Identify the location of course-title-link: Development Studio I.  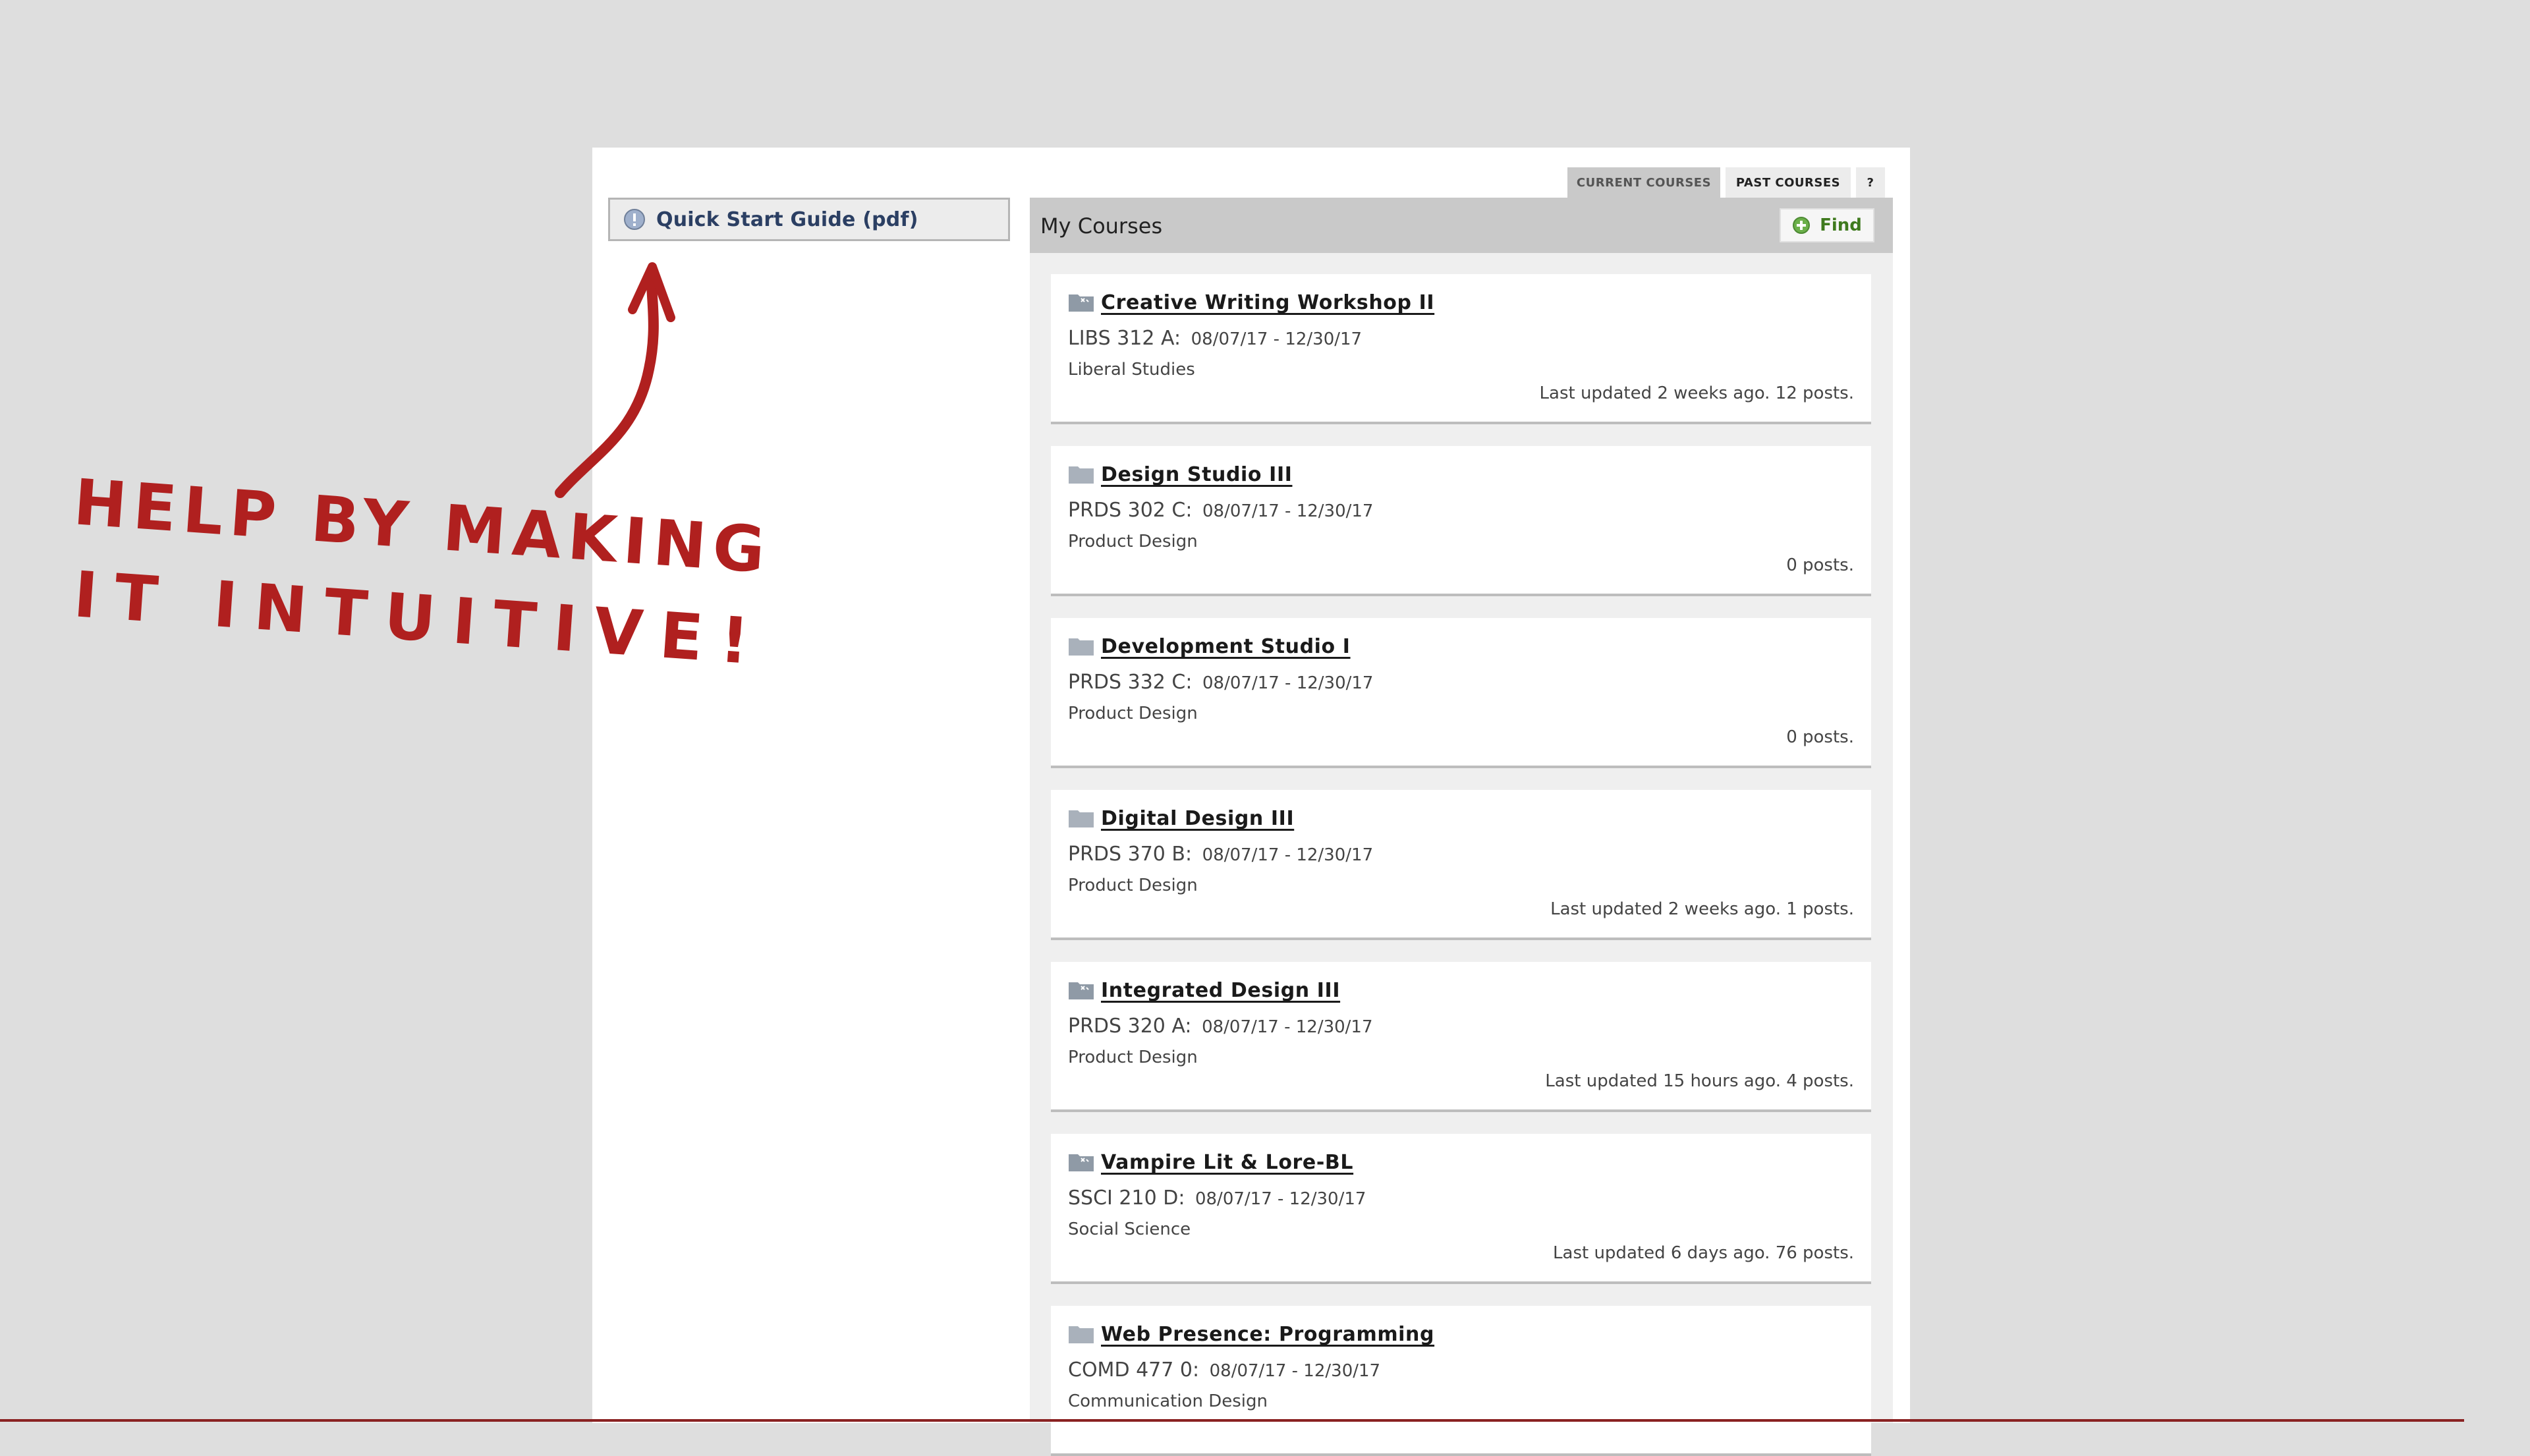
(1226, 646).